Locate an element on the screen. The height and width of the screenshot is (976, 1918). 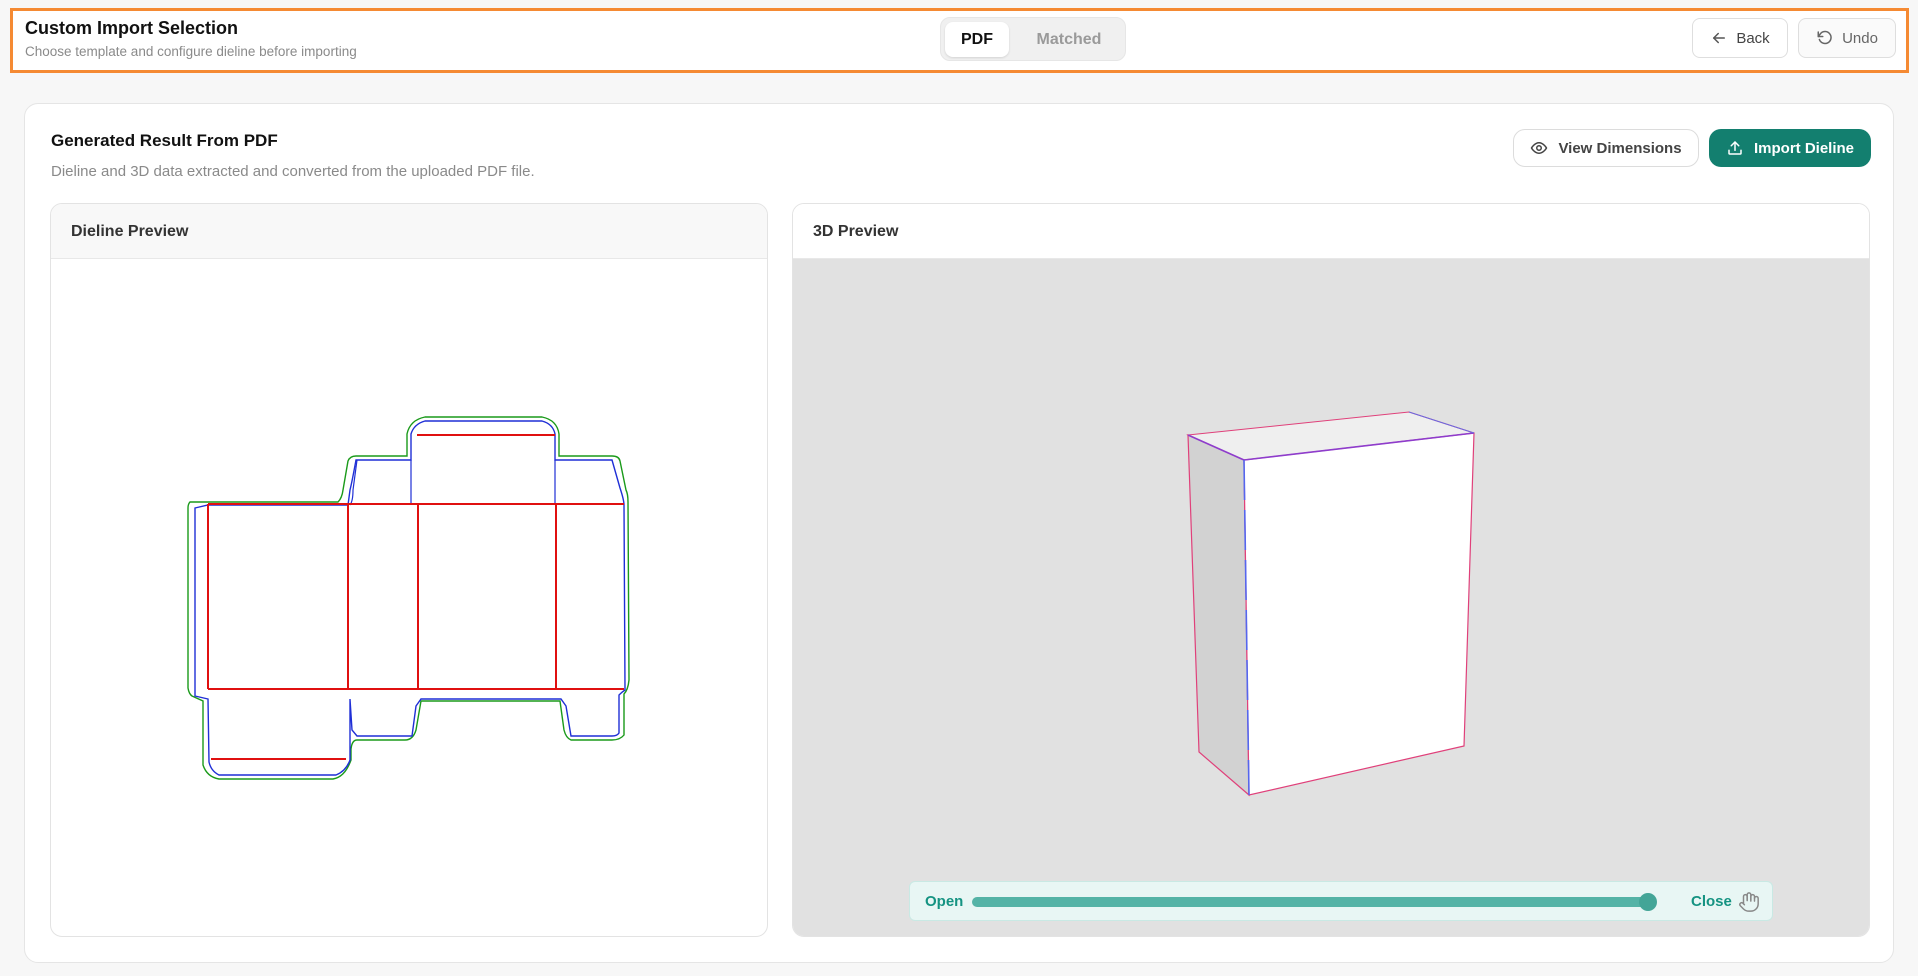
box-3d-model is located at coordinates (1330, 604).